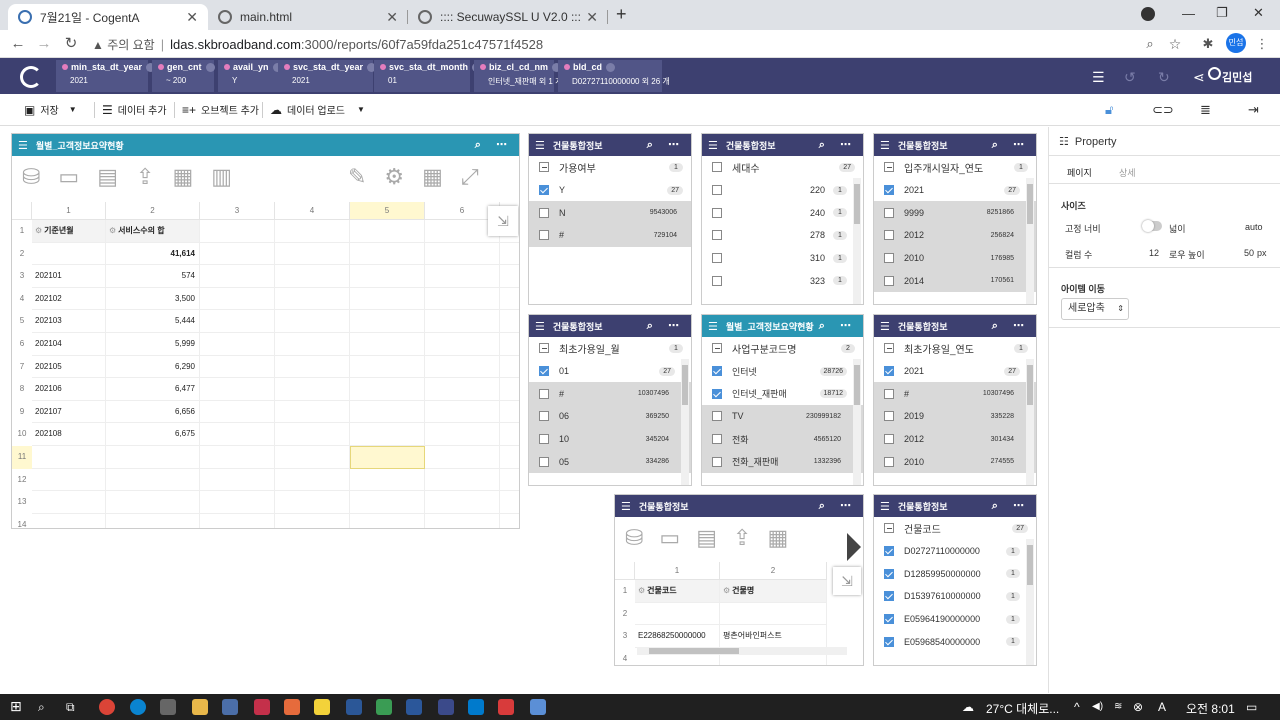 The height and width of the screenshot is (720, 1280). Describe the element at coordinates (200, 707) in the screenshot. I see `file-explorer-icon` at that location.